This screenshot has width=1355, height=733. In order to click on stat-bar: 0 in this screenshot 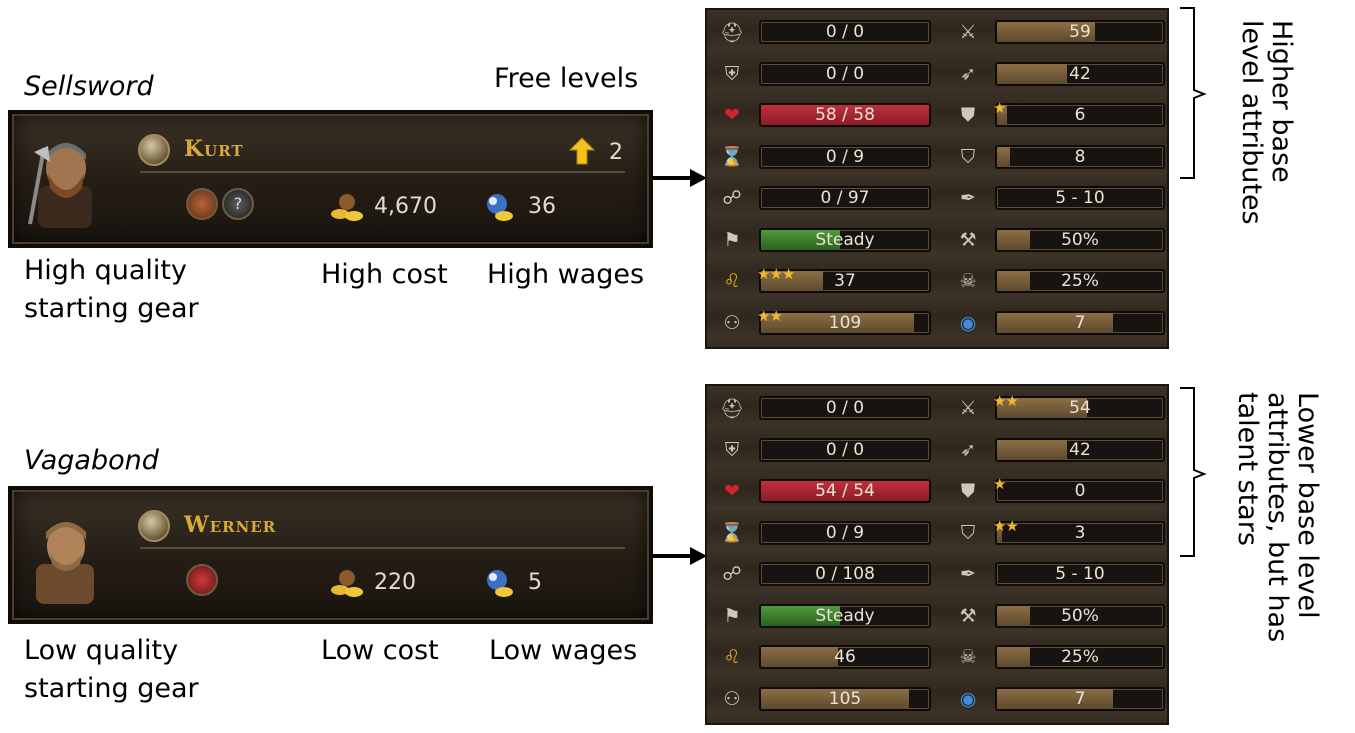, I will do `click(1080, 491)`.